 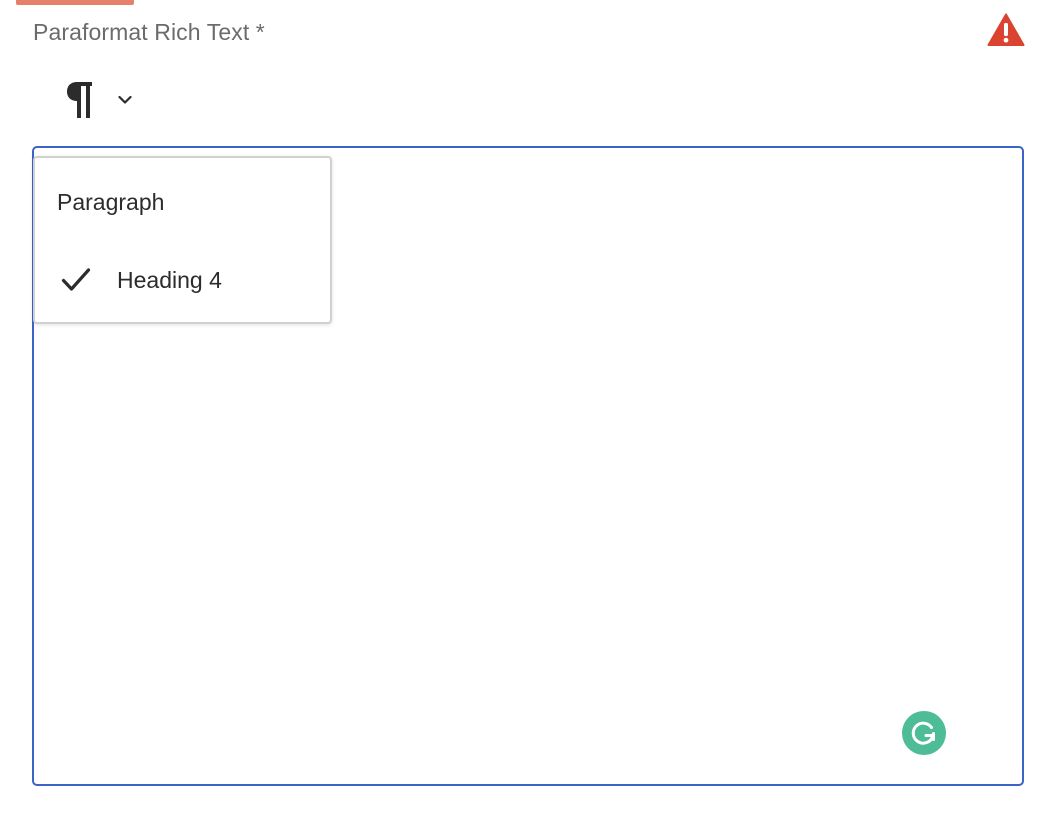 What do you see at coordinates (182, 202) in the screenshot?
I see `menu-item-paragraph: Paragraph` at bounding box center [182, 202].